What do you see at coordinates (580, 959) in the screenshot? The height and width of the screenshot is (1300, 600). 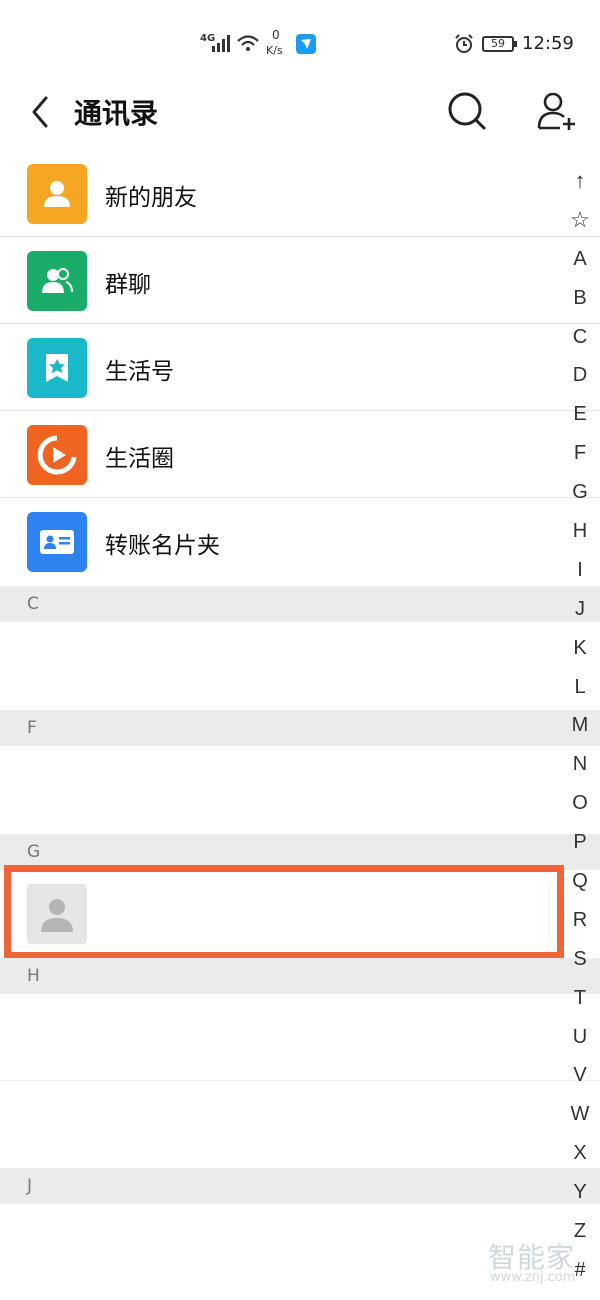 I see `index-letter: S` at bounding box center [580, 959].